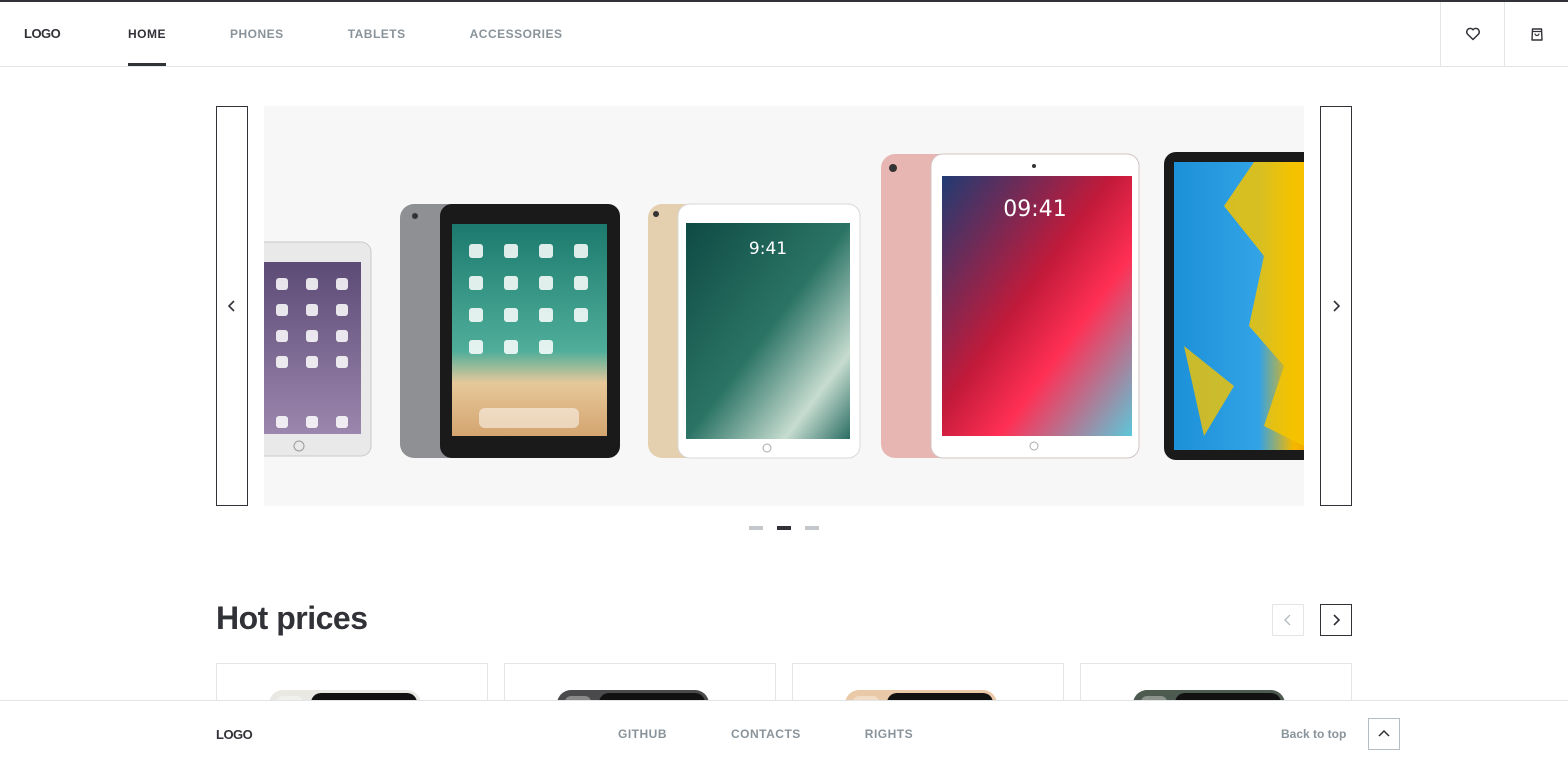 This screenshot has height=763, width=1568. What do you see at coordinates (147, 34) in the screenshot?
I see `nav-home: HOME` at bounding box center [147, 34].